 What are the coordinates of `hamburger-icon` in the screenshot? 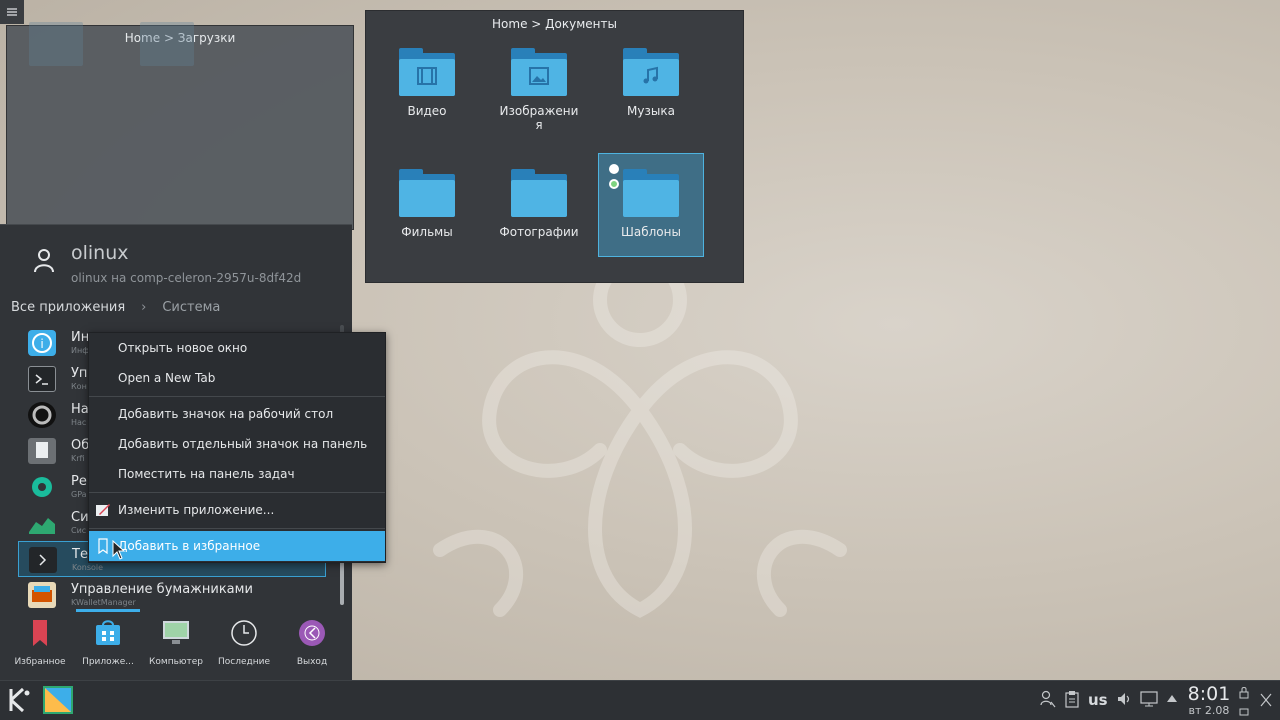 It's located at (12, 12).